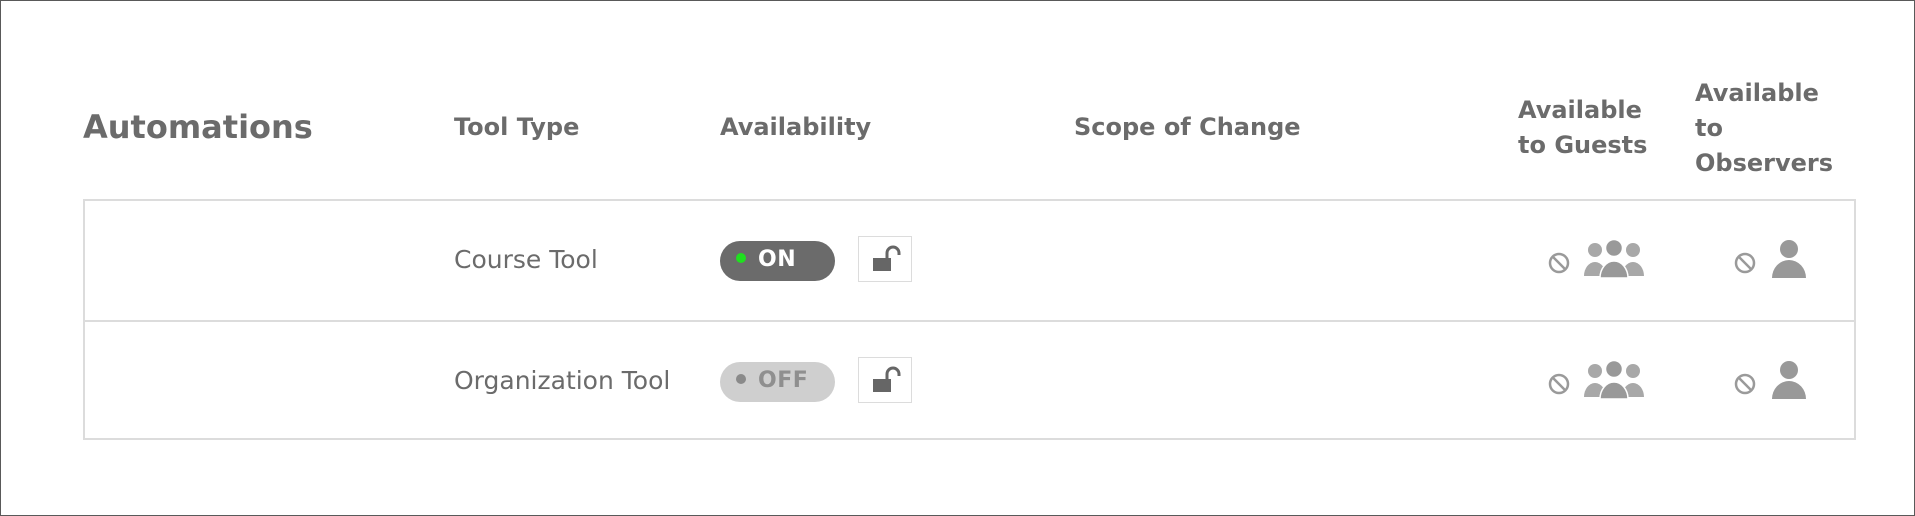  I want to click on column-header-scope-of-change: Scope of Change, so click(1187, 127).